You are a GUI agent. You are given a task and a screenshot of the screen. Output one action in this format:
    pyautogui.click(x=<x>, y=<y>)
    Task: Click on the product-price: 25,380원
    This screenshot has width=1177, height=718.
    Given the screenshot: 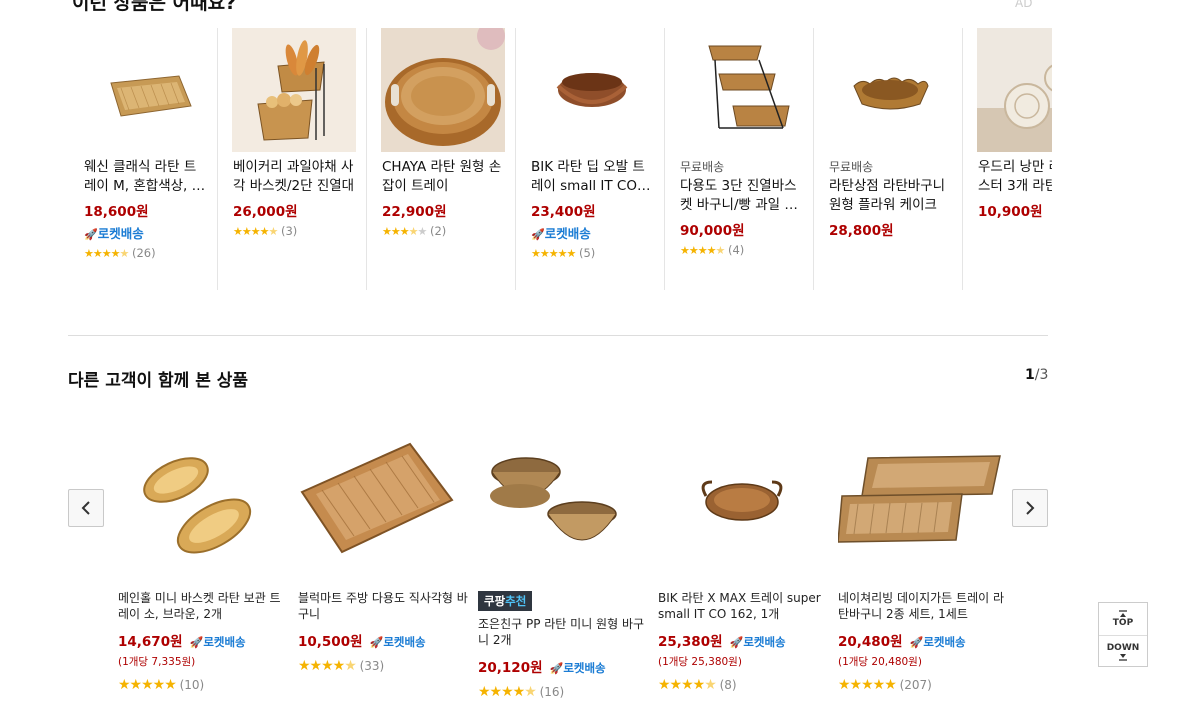 What is the action you would take?
    pyautogui.click(x=690, y=642)
    